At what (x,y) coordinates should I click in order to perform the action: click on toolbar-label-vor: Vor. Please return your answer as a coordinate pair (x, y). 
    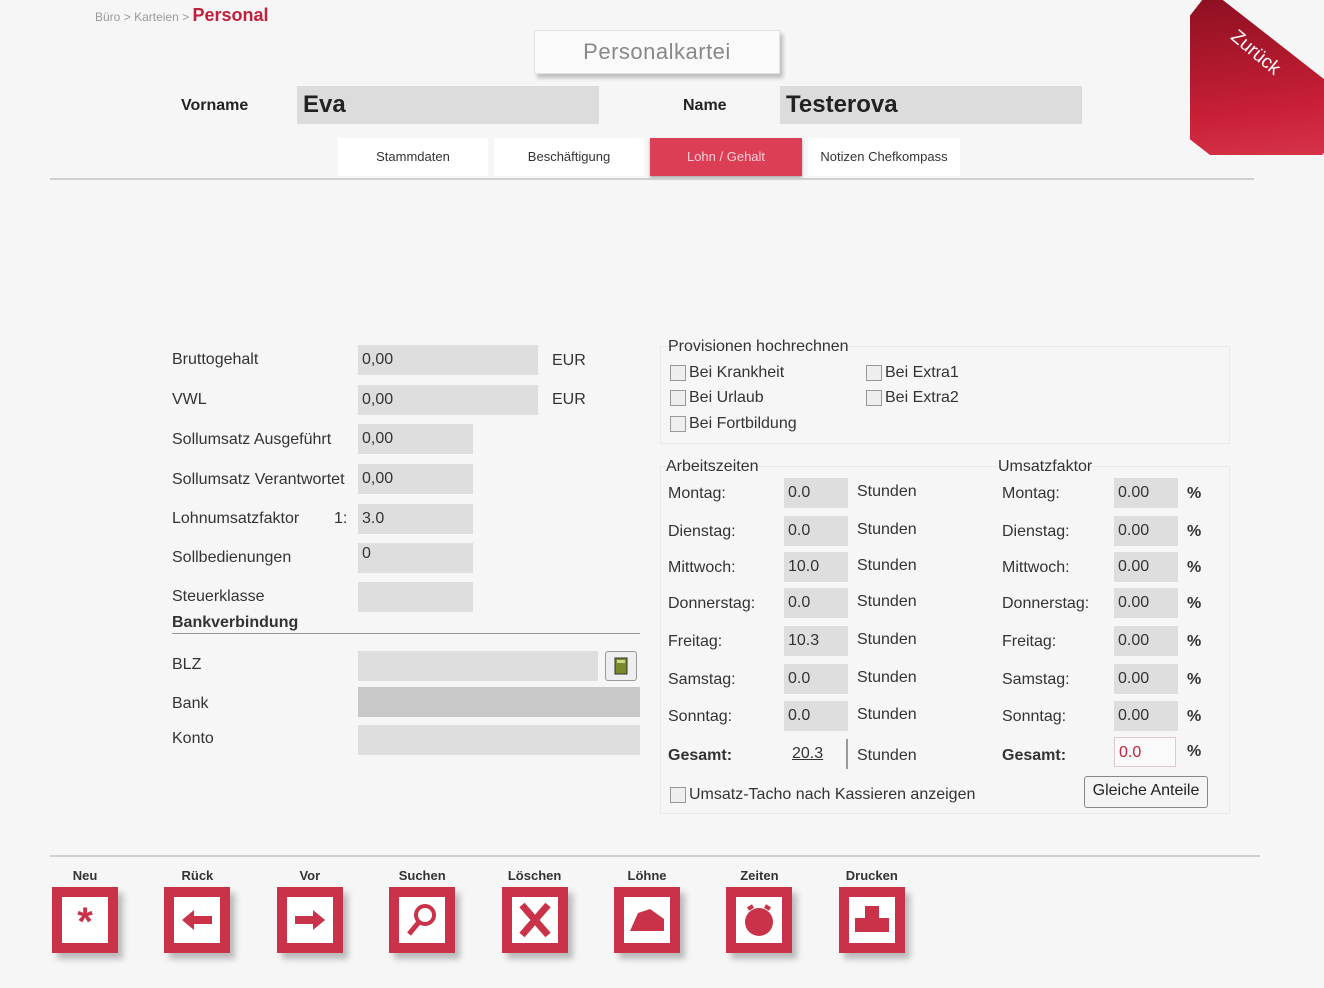
    Looking at the image, I should click on (310, 875).